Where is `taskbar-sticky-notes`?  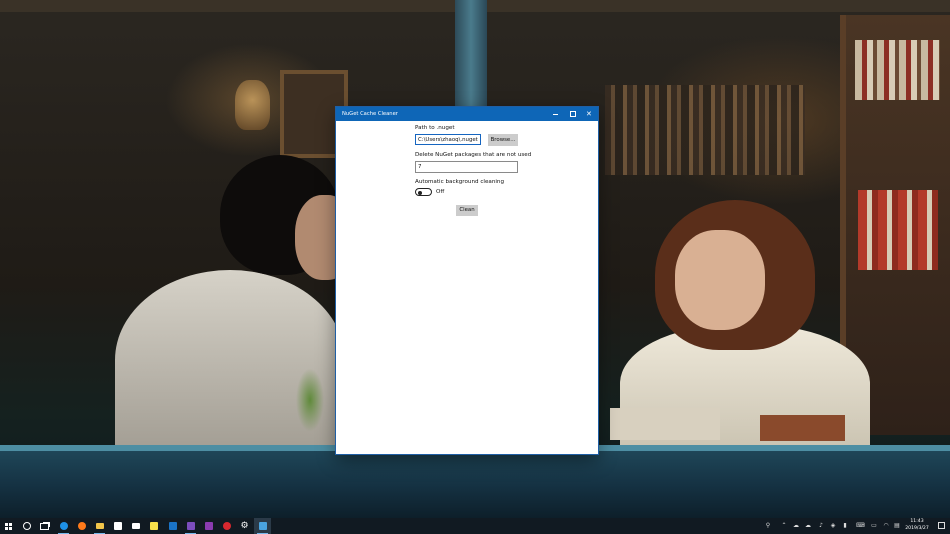 taskbar-sticky-notes is located at coordinates (153, 526).